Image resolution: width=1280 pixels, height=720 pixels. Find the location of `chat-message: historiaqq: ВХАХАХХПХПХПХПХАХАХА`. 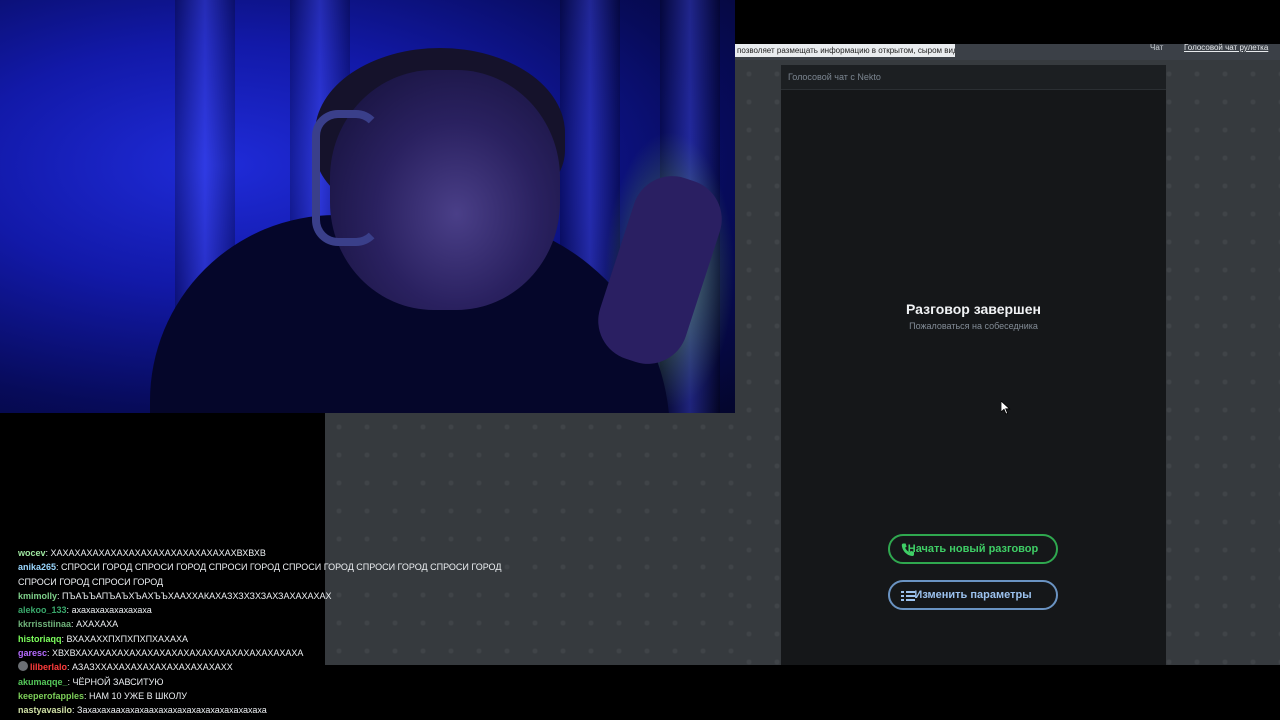

chat-message: historiaqq: ВХАХАХХПХПХПХПХАХАХА is located at coordinates (278, 639).